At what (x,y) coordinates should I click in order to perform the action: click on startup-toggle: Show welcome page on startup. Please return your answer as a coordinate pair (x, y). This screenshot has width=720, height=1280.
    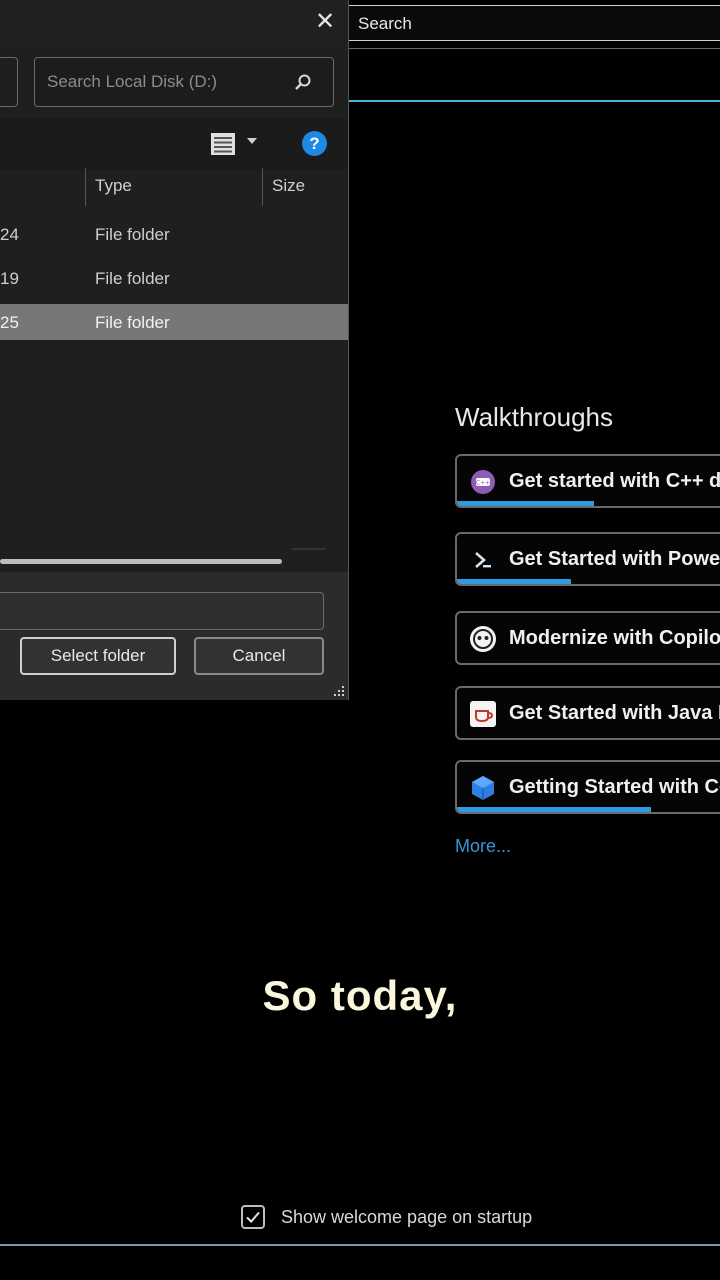
    Looking at the image, I should click on (386, 1217).